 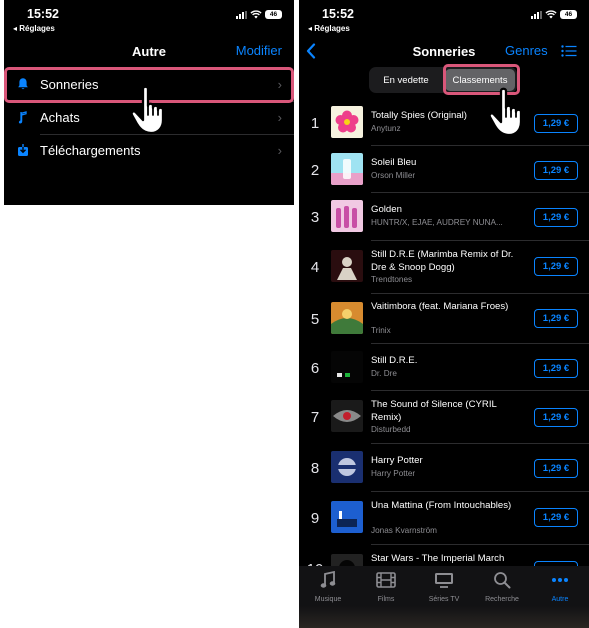 What do you see at coordinates (315, 319) in the screenshot?
I see `rank-number: 5` at bounding box center [315, 319].